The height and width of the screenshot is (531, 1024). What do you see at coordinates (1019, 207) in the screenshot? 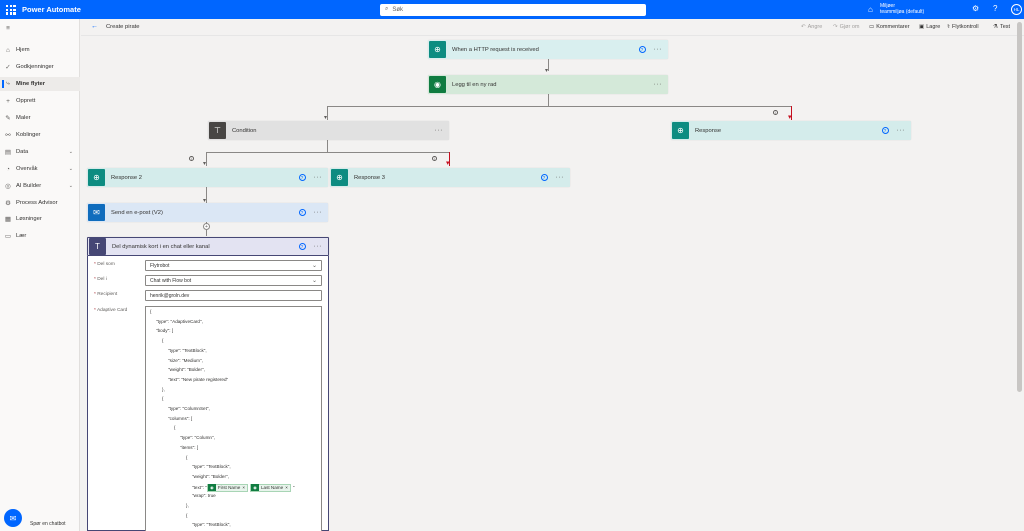
I see `canvas-scrollbar` at bounding box center [1019, 207].